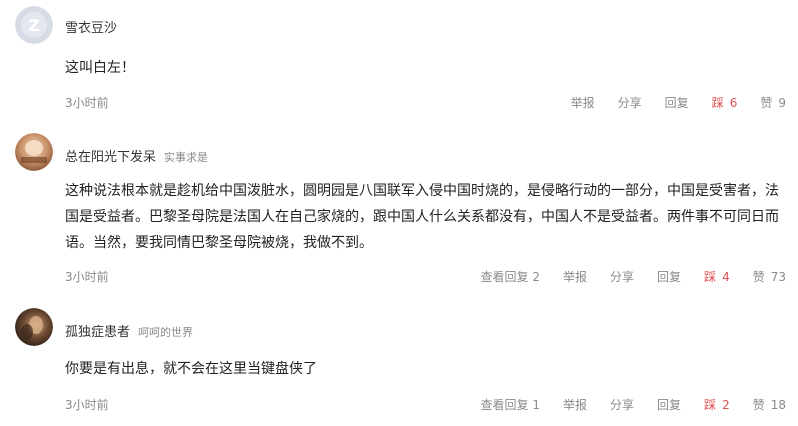  Describe the element at coordinates (510, 404) in the screenshot. I see `view-replies-button: 查看回复 1` at that location.